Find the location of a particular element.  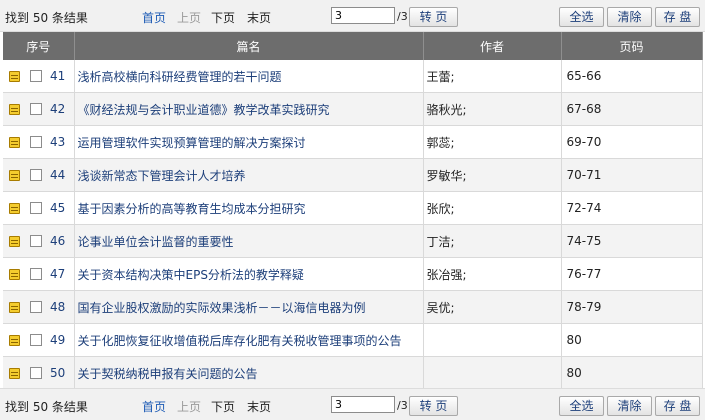

pages-cell: 70-71 is located at coordinates (632, 175).